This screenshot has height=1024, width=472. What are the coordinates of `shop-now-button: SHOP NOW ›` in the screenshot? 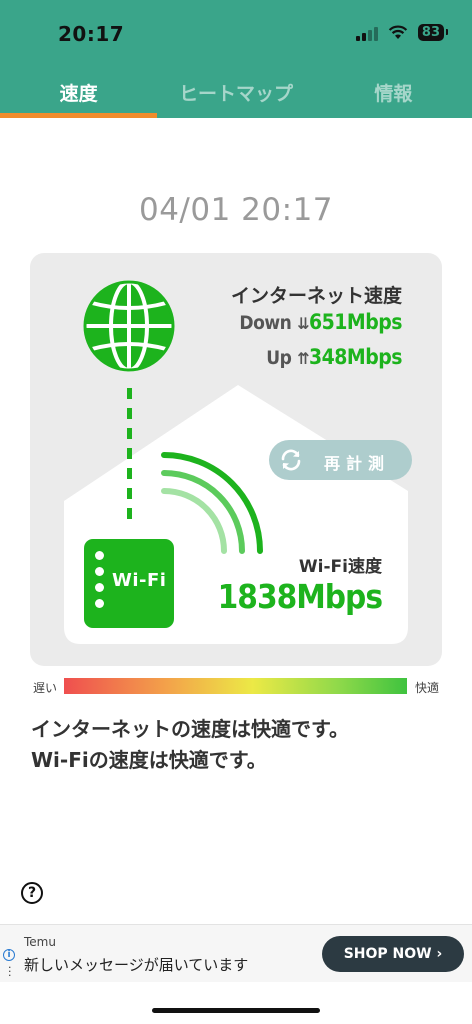 It's located at (393, 954).